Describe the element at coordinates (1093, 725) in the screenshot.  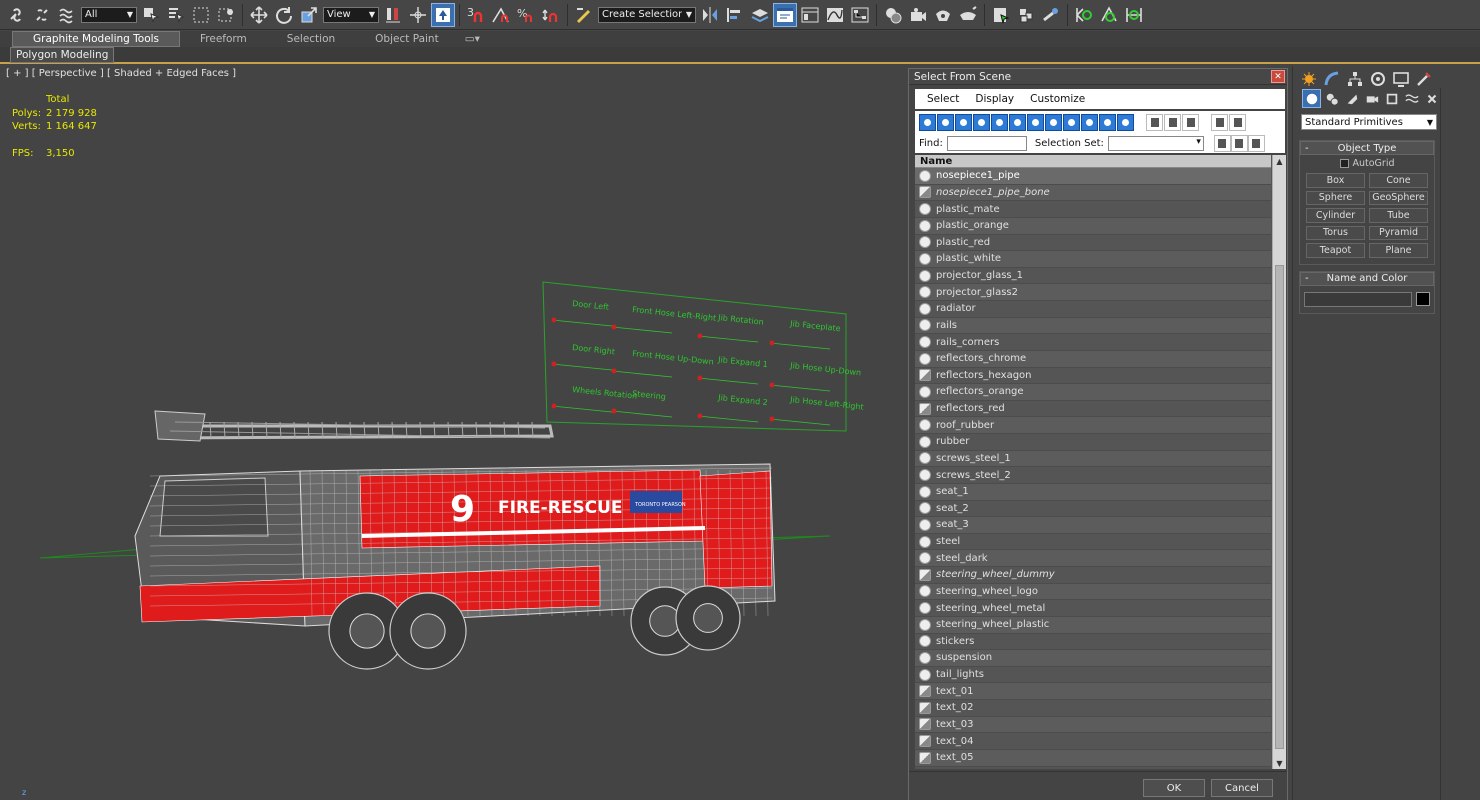
I see `list-item: text_03` at that location.